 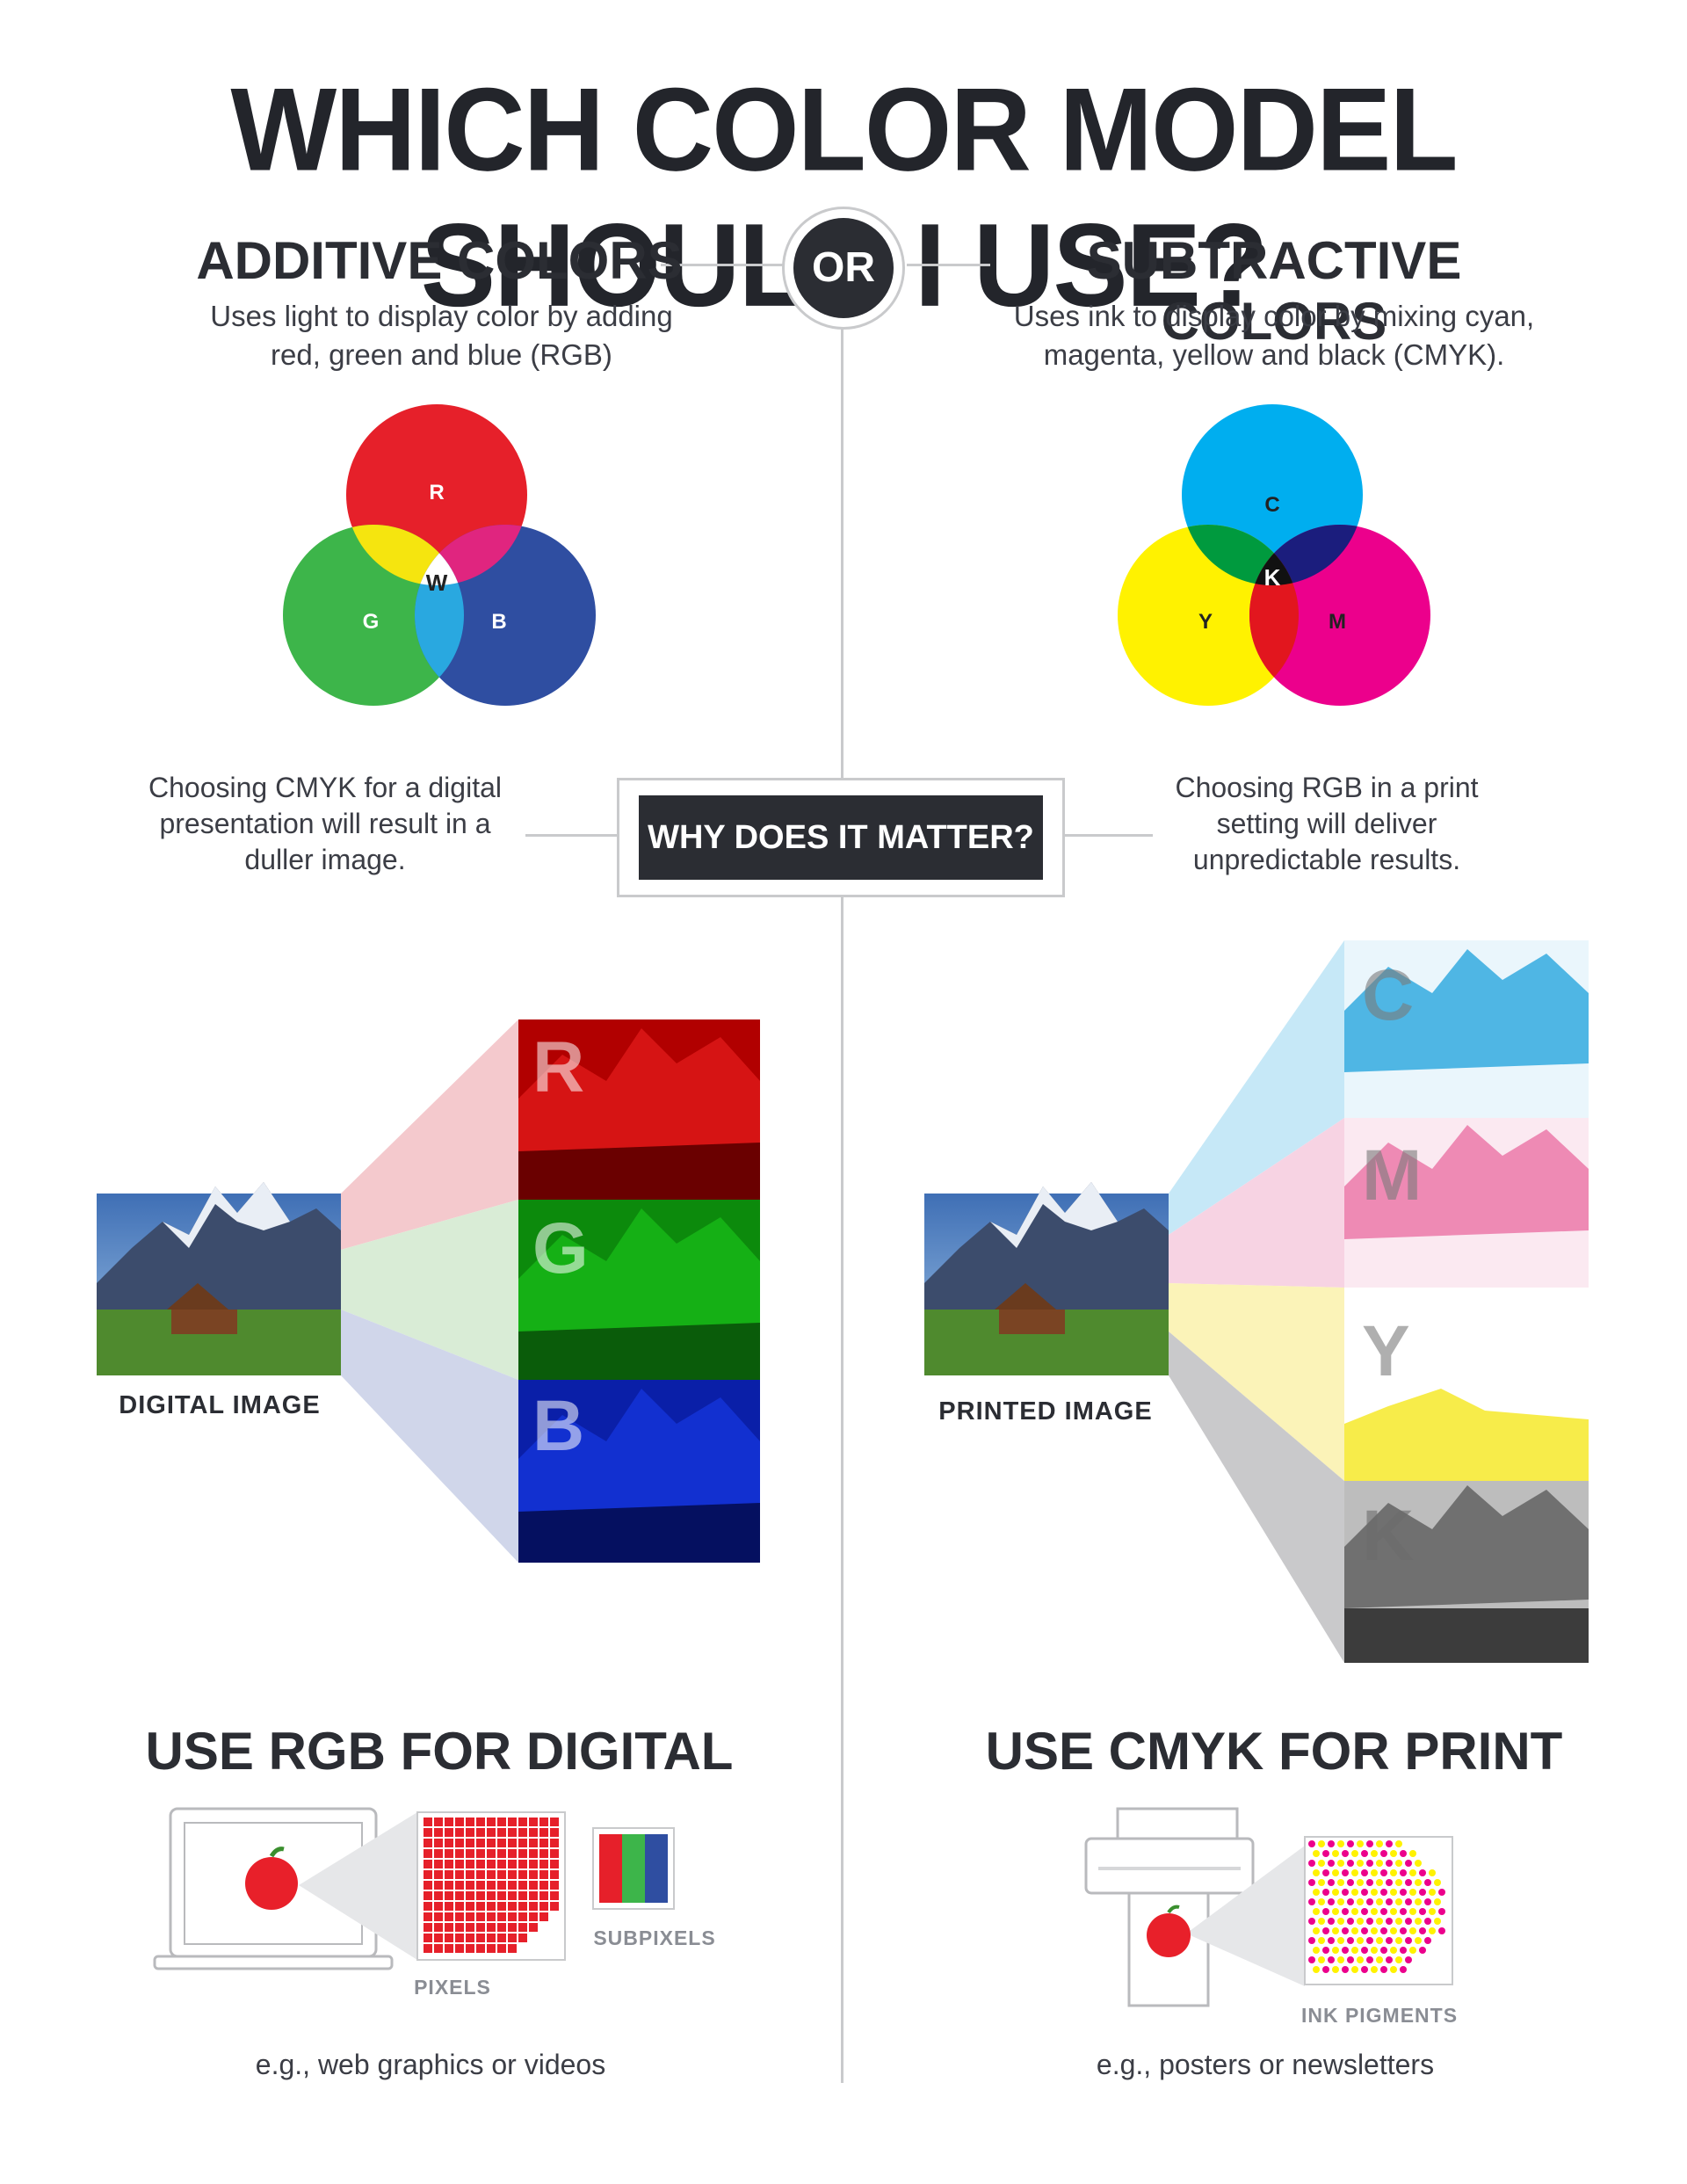 What do you see at coordinates (428, 1291) in the screenshot?
I see `digital-image-breakdown: R G B` at bounding box center [428, 1291].